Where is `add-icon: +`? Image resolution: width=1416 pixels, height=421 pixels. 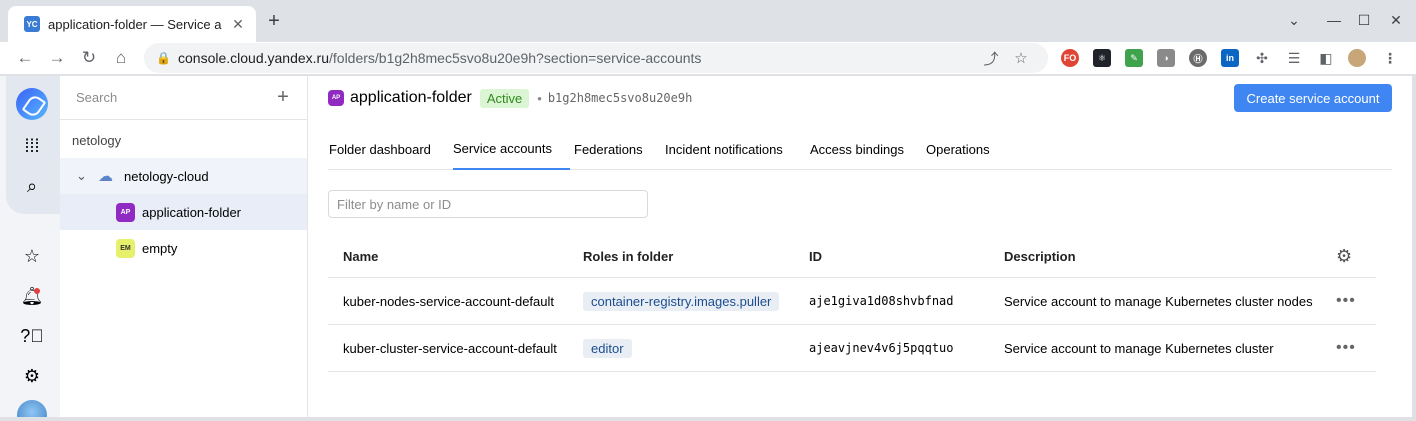 add-icon: + is located at coordinates (283, 97).